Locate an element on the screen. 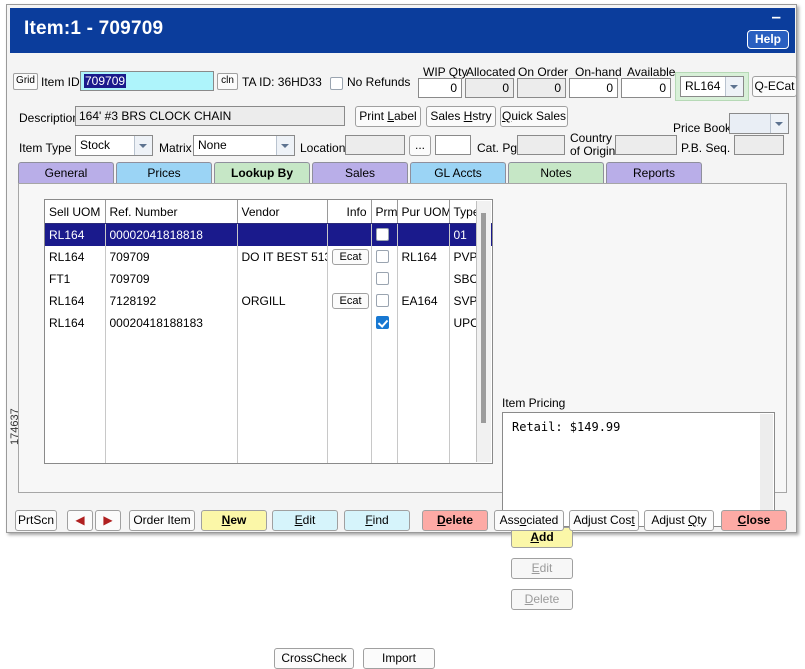 The width and height of the screenshot is (805, 669). table-row: FT1 709709 SBC is located at coordinates (268, 279).